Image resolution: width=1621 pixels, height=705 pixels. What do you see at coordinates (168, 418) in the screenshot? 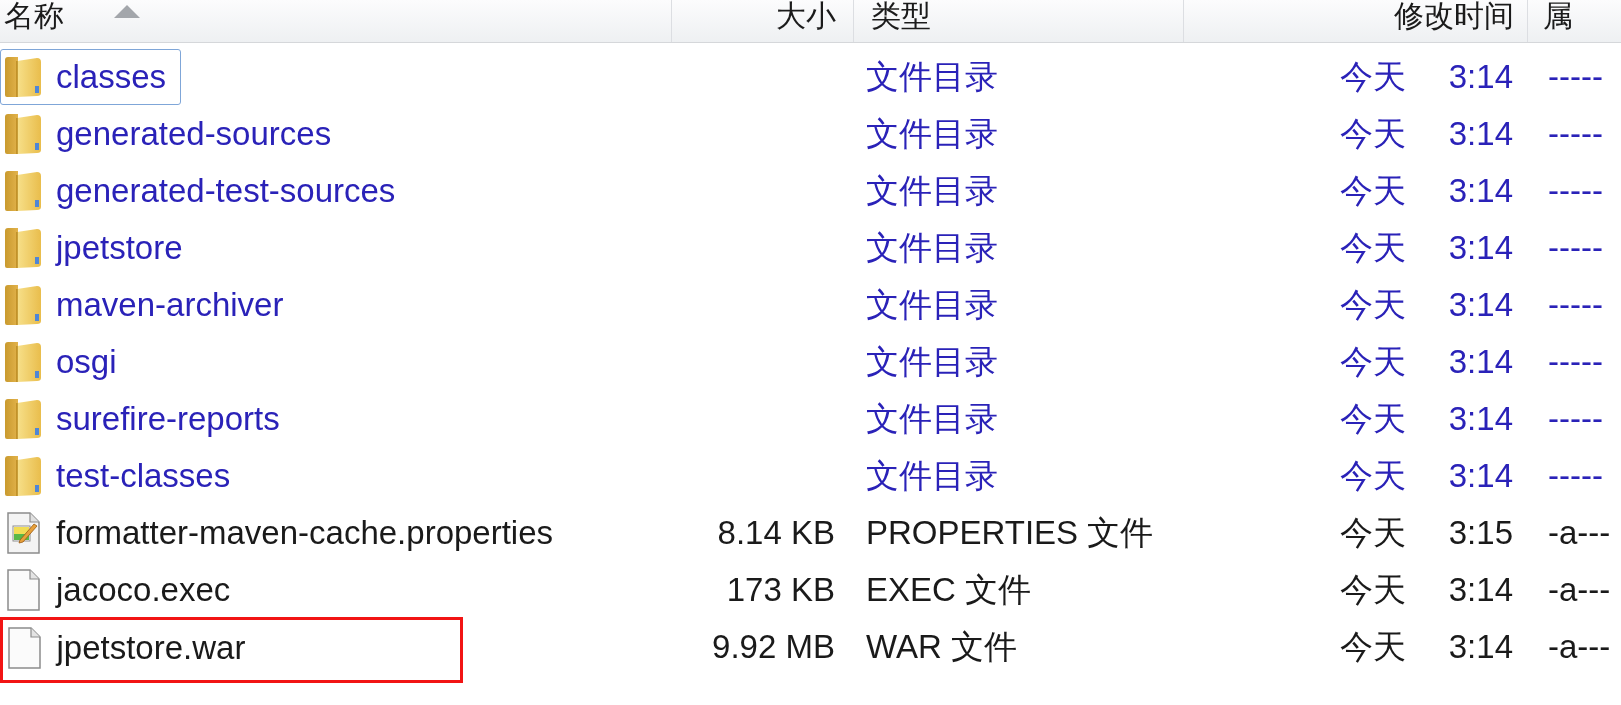
I see `file-name: surefire-reports` at bounding box center [168, 418].